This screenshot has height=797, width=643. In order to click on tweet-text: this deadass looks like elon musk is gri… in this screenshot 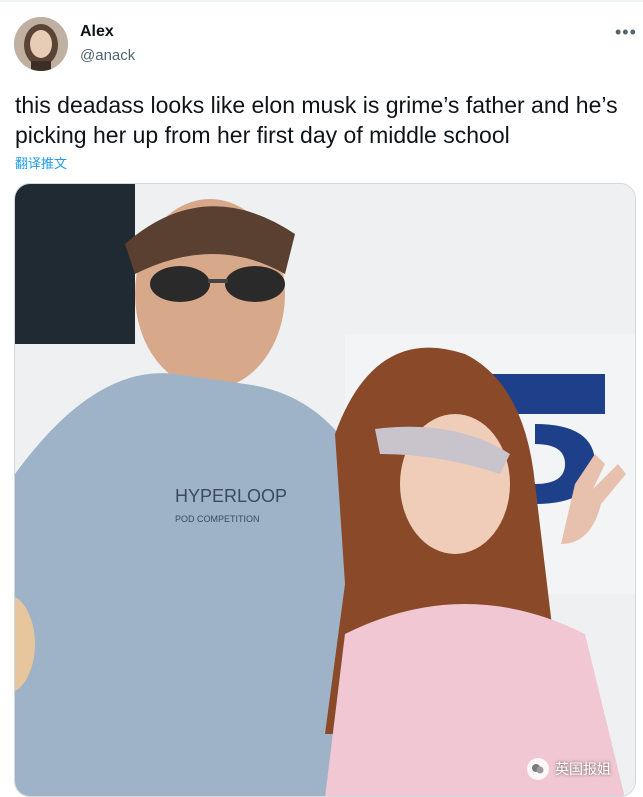, I will do `click(316, 120)`.